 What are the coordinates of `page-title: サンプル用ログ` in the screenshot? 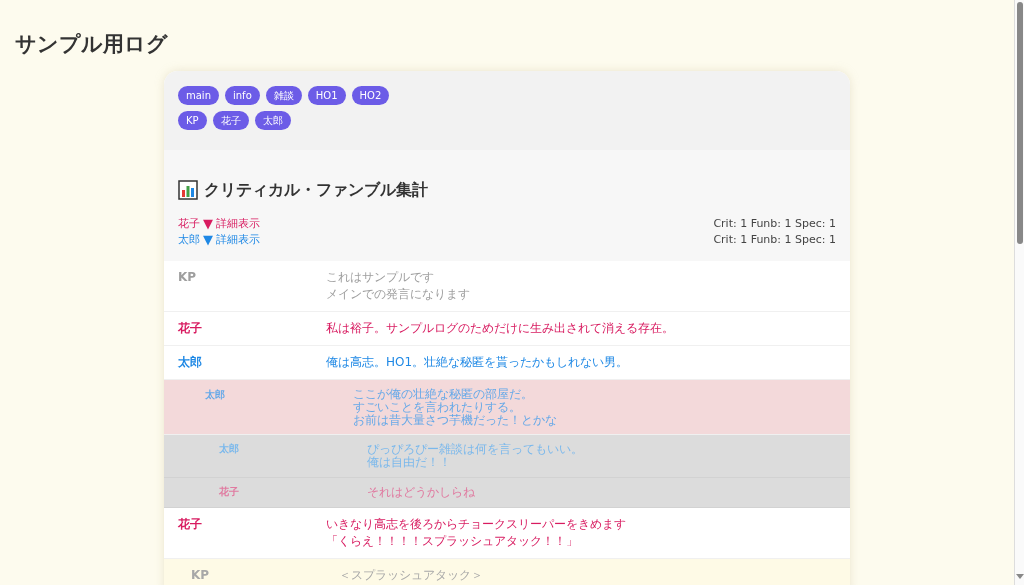 It's located at (92, 44).